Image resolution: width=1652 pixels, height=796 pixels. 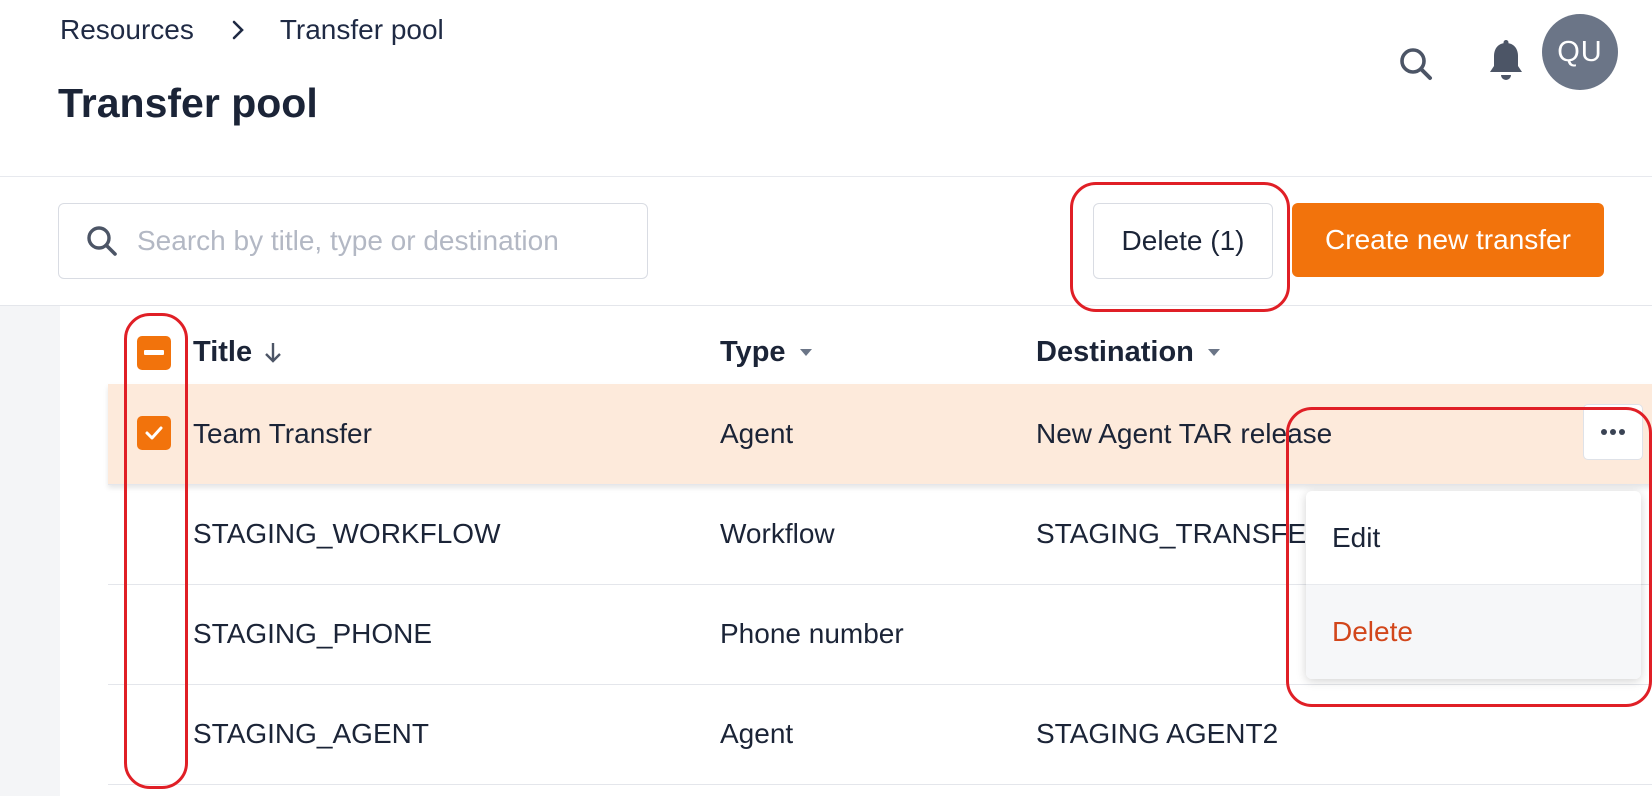 What do you see at coordinates (1473, 632) in the screenshot?
I see `menu-item-delete: Delete` at bounding box center [1473, 632].